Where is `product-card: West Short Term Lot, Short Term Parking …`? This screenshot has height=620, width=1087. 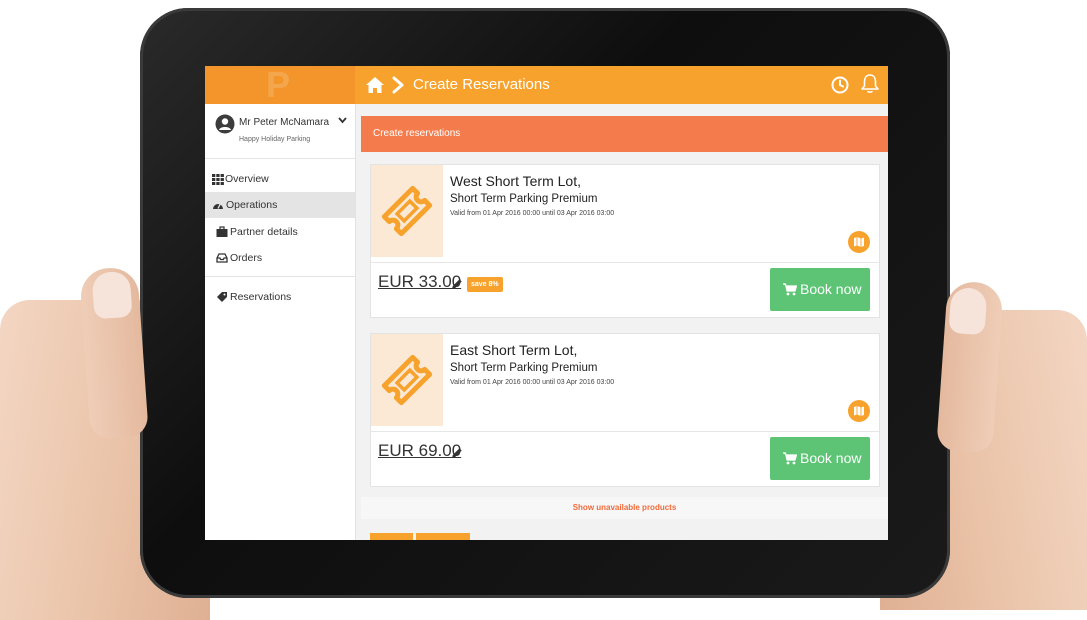 product-card: West Short Term Lot, Short Term Parking … is located at coordinates (625, 241).